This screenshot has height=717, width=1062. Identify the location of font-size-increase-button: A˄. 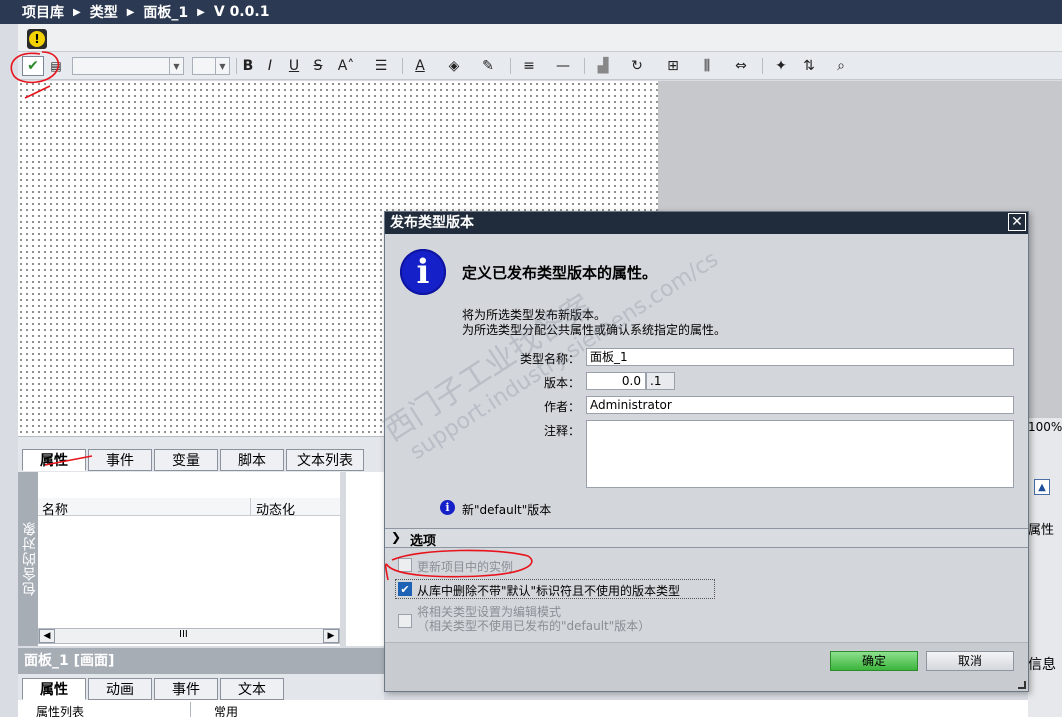
(346, 66).